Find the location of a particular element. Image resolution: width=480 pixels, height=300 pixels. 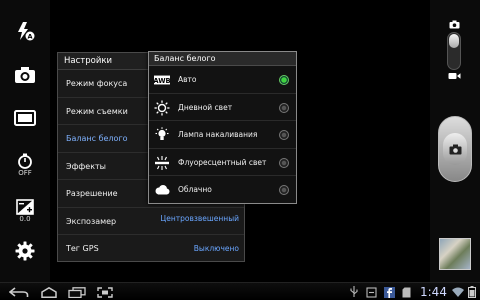

shutter-inner is located at coordinates (455, 149).